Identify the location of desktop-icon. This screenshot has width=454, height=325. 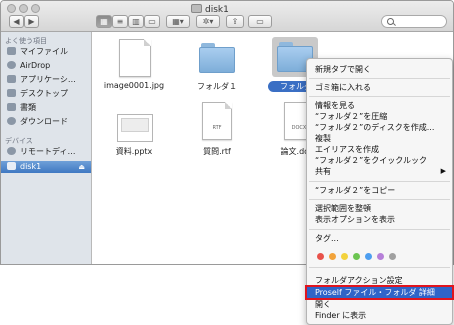
(11, 93).